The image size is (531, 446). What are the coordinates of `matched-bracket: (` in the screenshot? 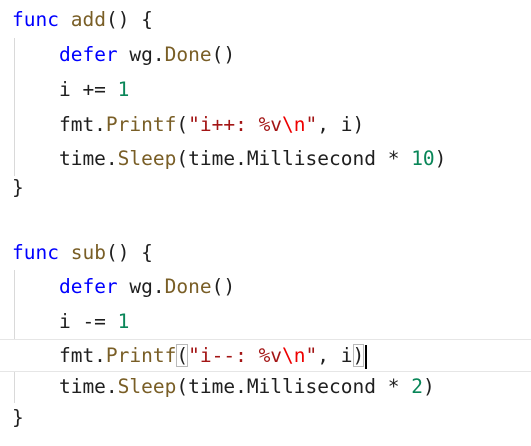 It's located at (182, 355).